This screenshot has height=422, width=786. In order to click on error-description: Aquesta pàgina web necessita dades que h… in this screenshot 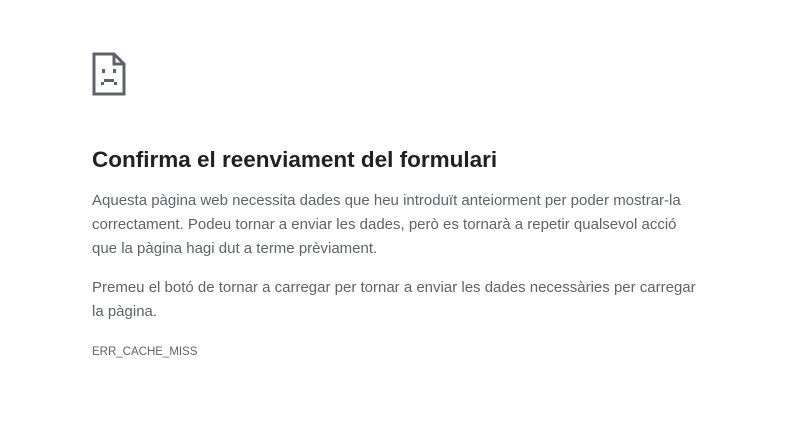, I will do `click(386, 224)`.